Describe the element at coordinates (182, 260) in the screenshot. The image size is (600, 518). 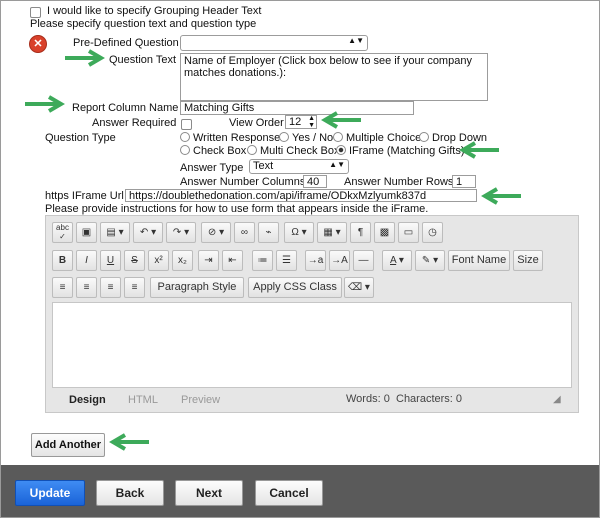
I see `subscript-icon: x₂` at that location.